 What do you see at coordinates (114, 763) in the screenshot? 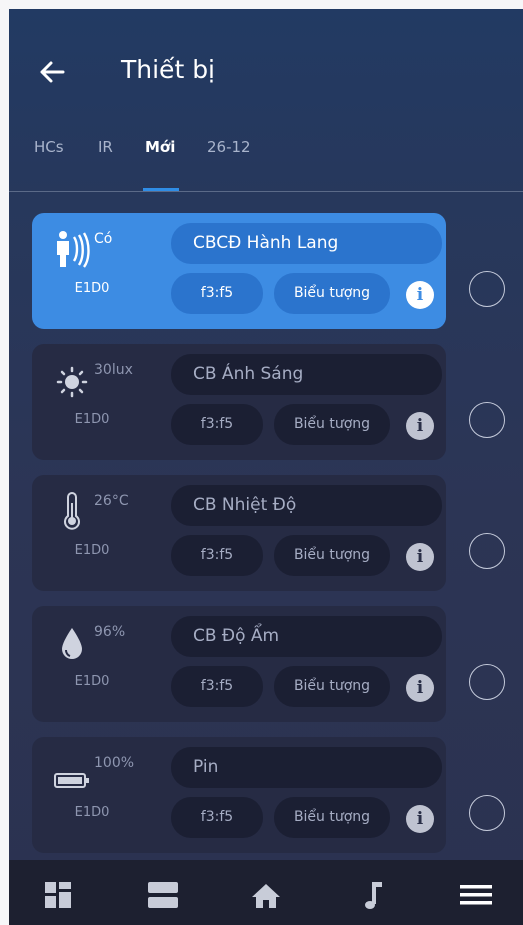
I see `sensor-value: 100%` at bounding box center [114, 763].